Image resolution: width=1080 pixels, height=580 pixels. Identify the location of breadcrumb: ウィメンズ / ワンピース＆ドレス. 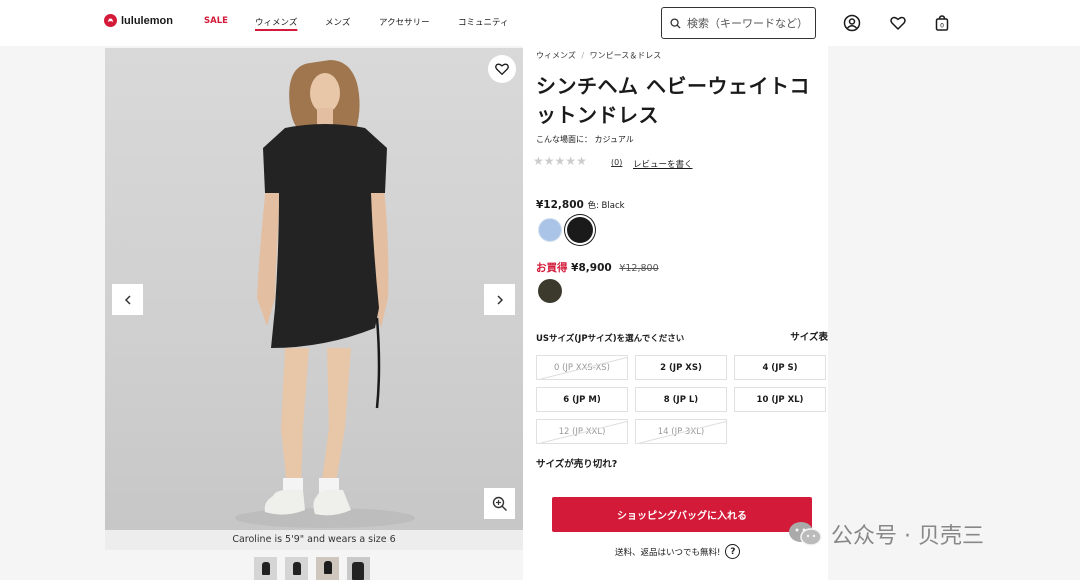
(598, 55).